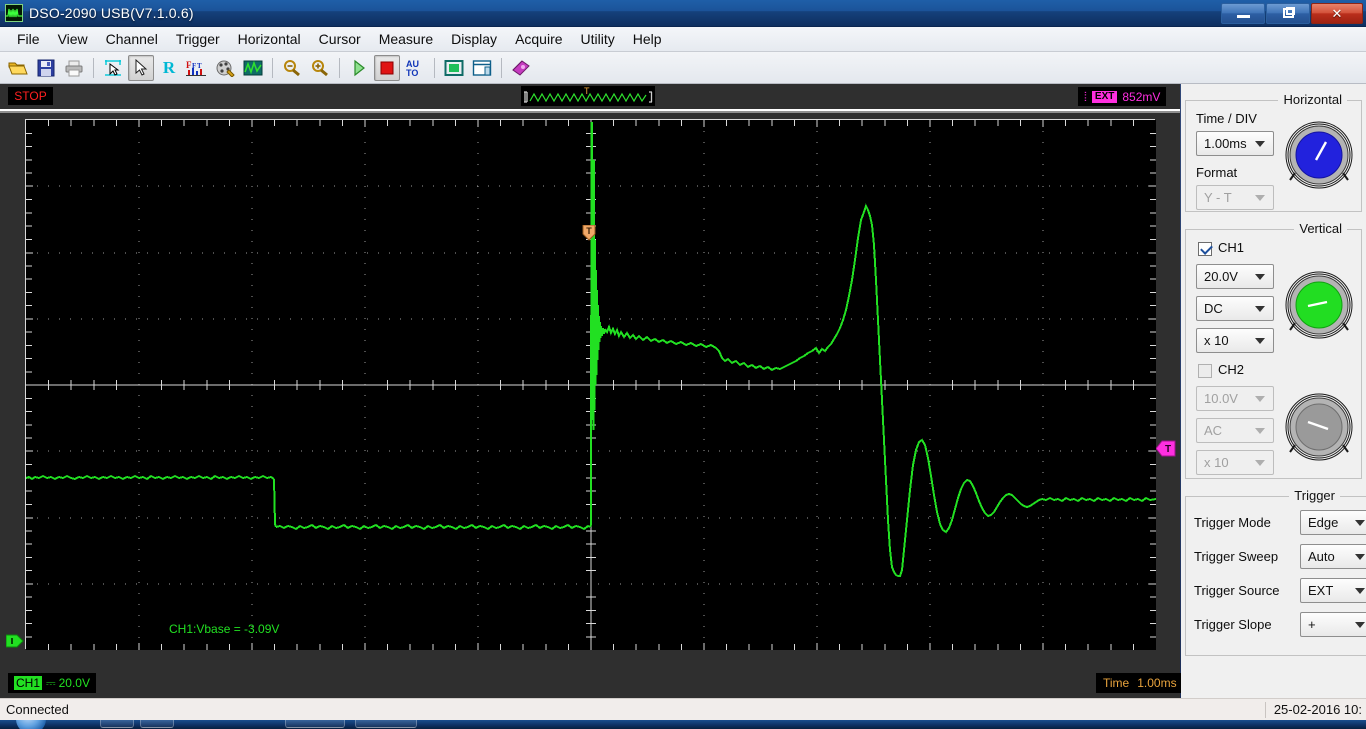 This screenshot has height=729, width=1366. Describe the element at coordinates (111, 13) in the screenshot. I see `window-title: DSO-2090 USB(V7.1.0.6)` at that location.